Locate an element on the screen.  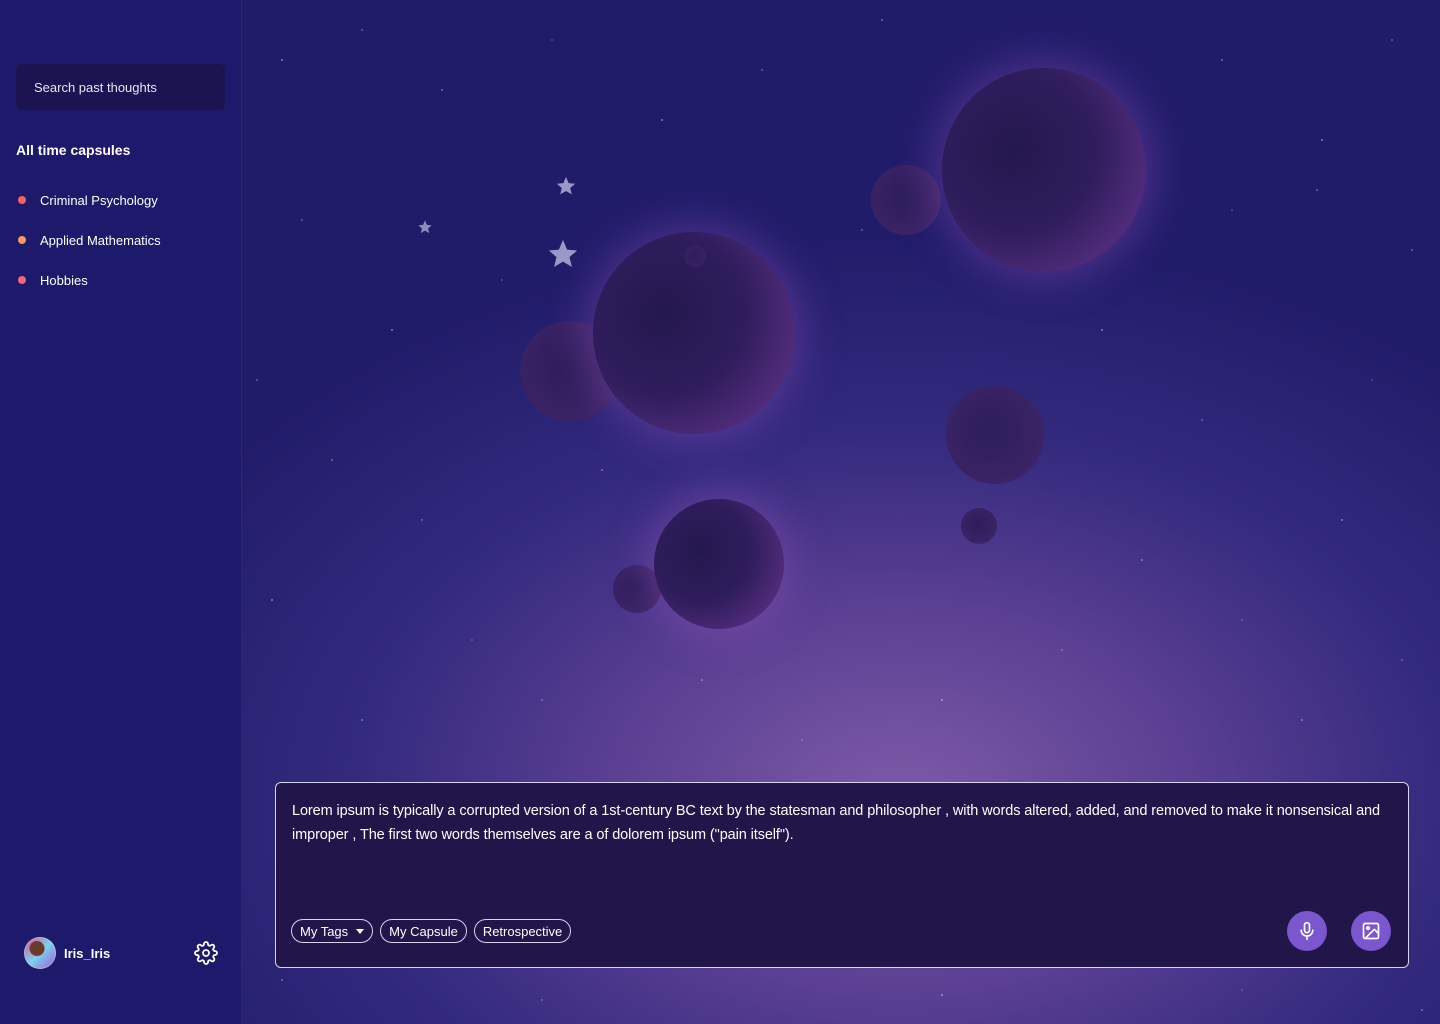
tag-row: My Tags My Capsule Retrospective is located at coordinates (431, 931).